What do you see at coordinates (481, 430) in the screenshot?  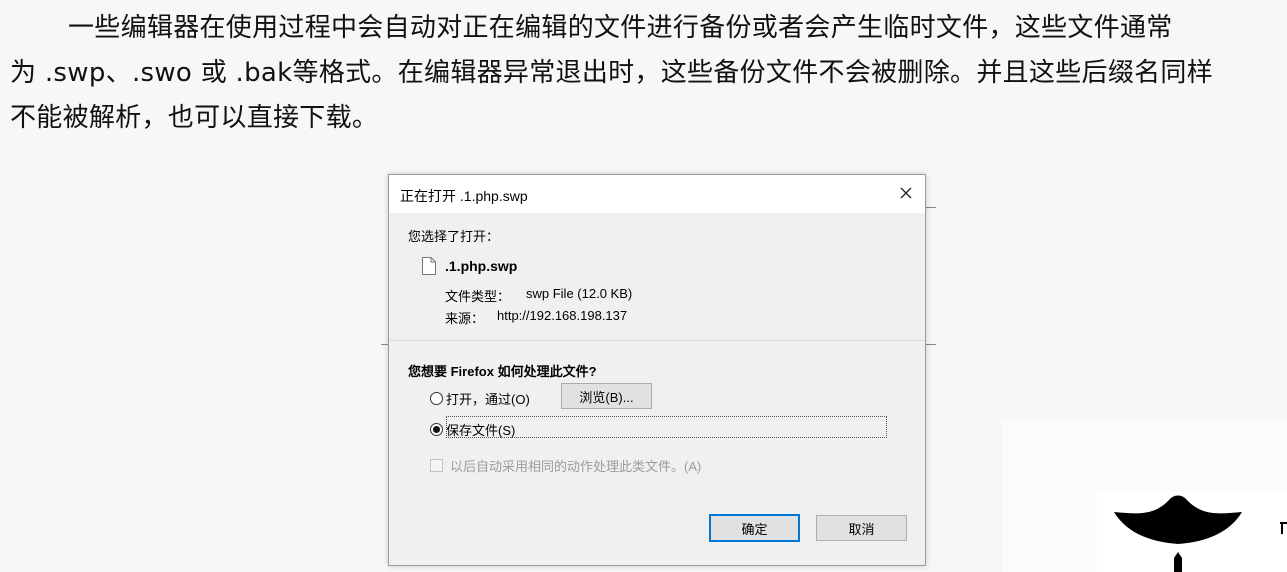 I see `save-file-label: 保存文件(S)` at bounding box center [481, 430].